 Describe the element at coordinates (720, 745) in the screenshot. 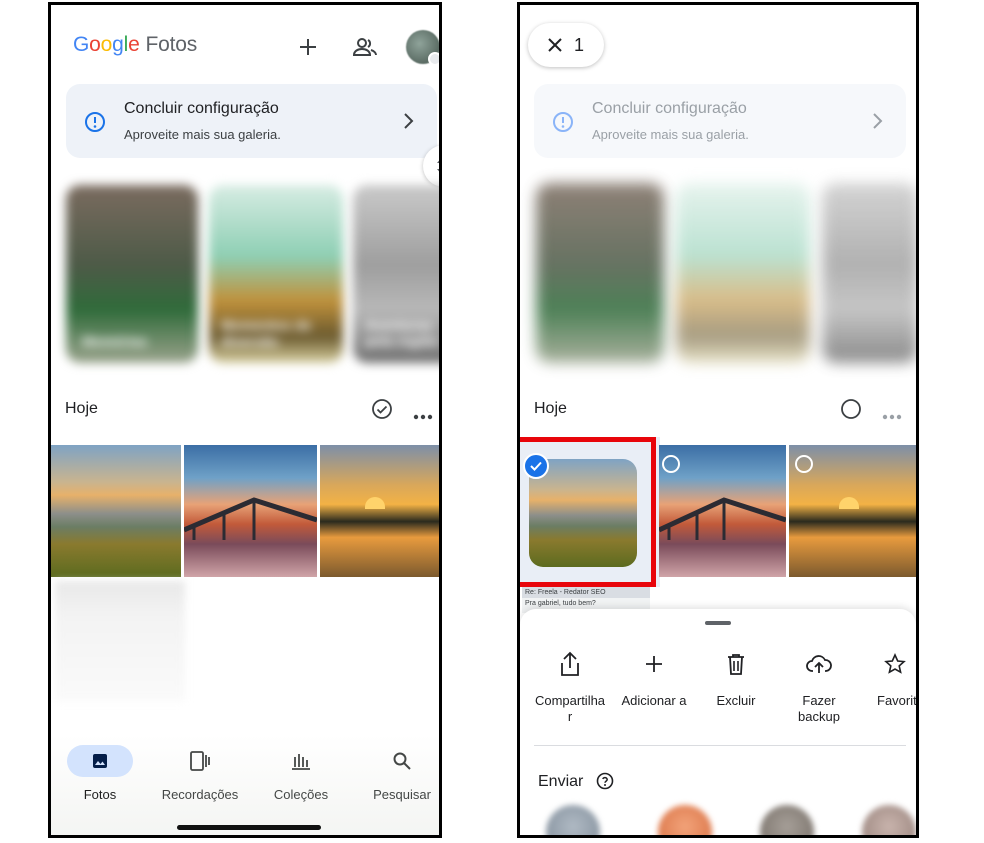

I see `sheet-divider` at that location.